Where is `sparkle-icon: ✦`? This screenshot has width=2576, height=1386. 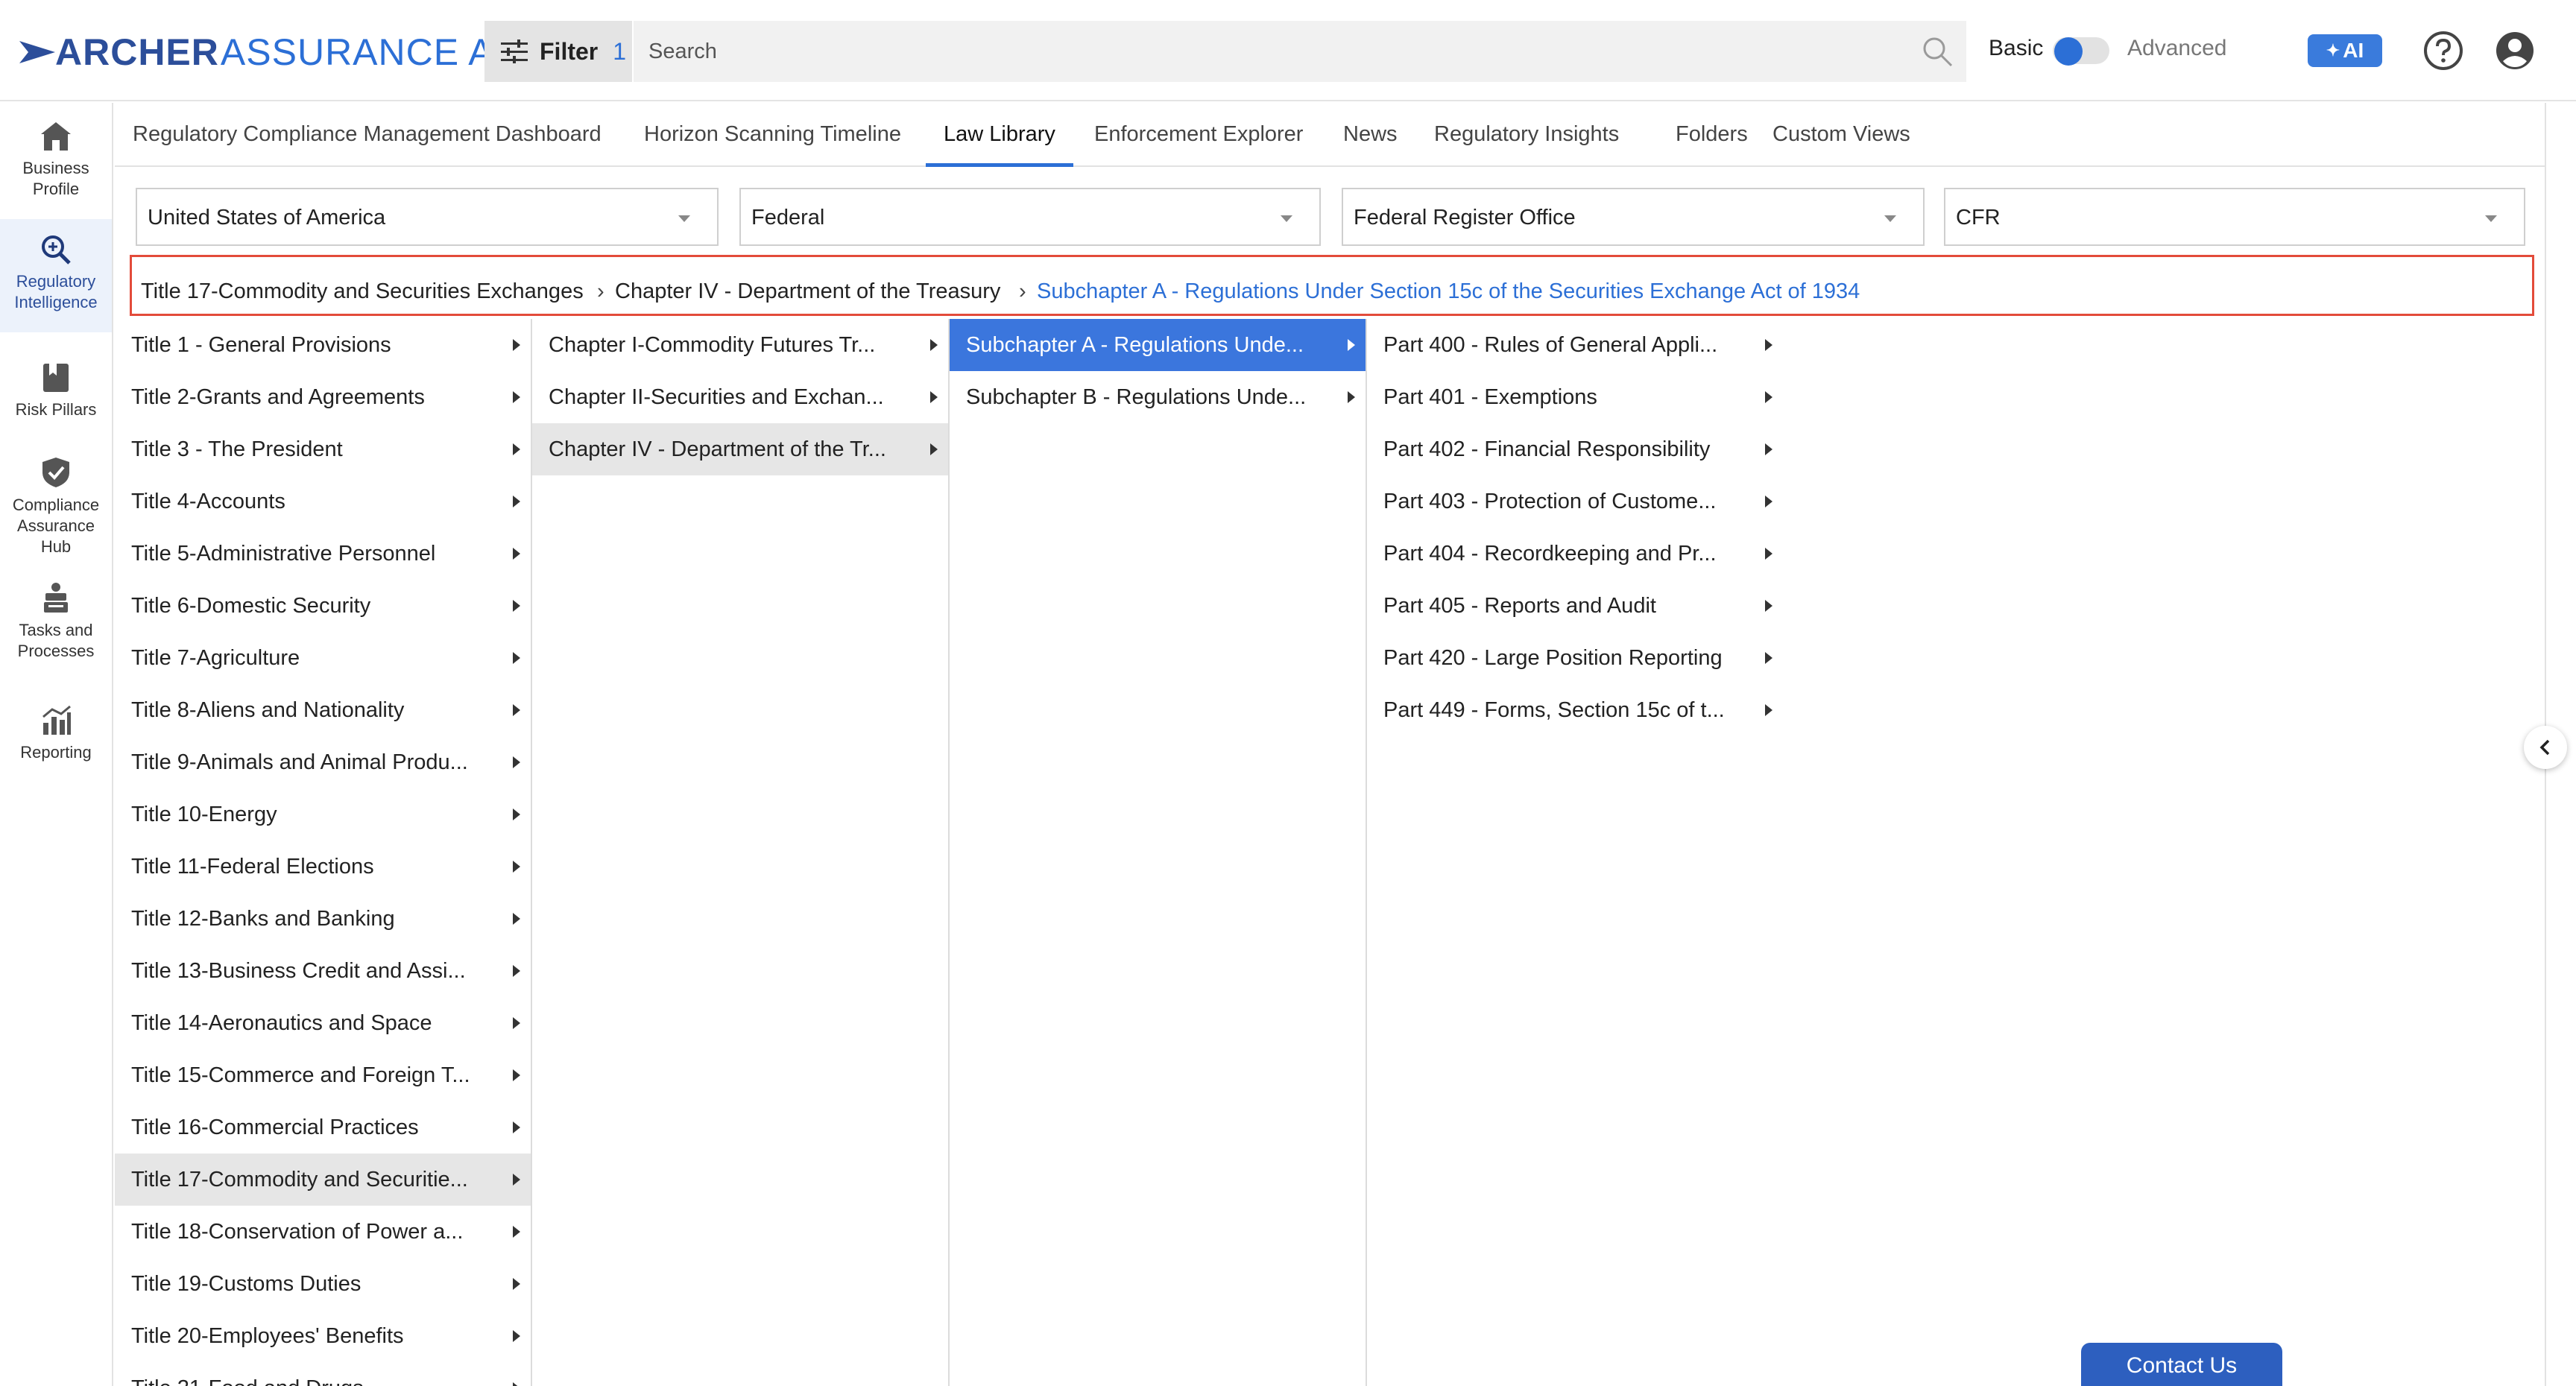
sparkle-icon: ✦ is located at coordinates (2333, 50).